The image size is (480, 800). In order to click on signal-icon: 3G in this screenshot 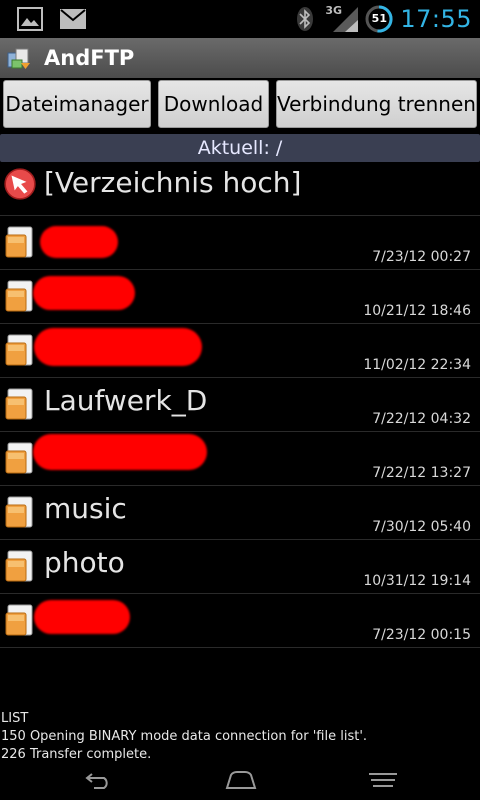, I will do `click(342, 19)`.